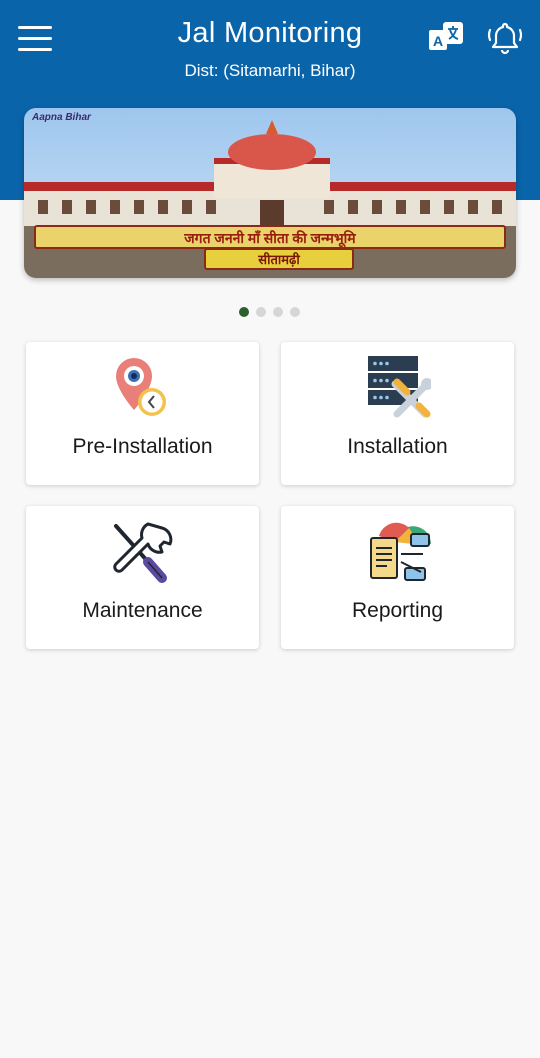  What do you see at coordinates (397, 446) in the screenshot?
I see `installation-label: Installation` at bounding box center [397, 446].